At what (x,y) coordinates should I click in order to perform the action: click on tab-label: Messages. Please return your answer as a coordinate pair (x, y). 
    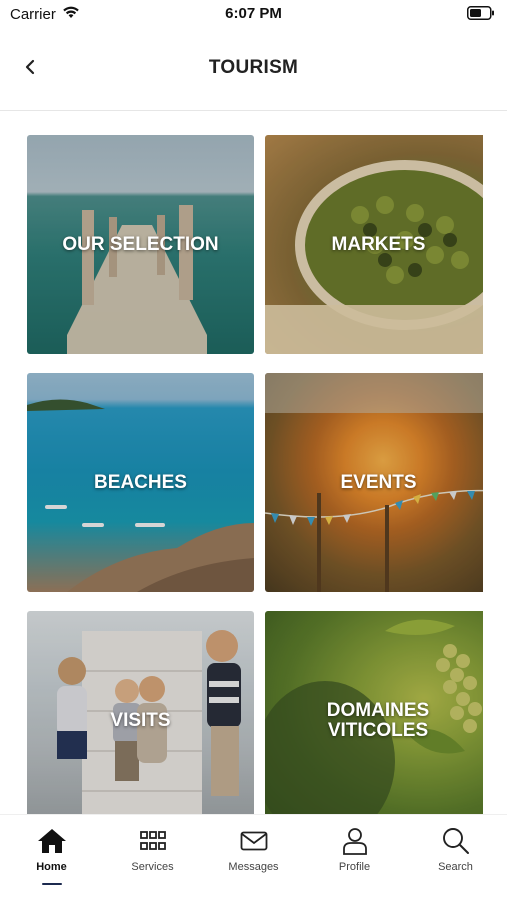
    Looking at the image, I should click on (253, 867).